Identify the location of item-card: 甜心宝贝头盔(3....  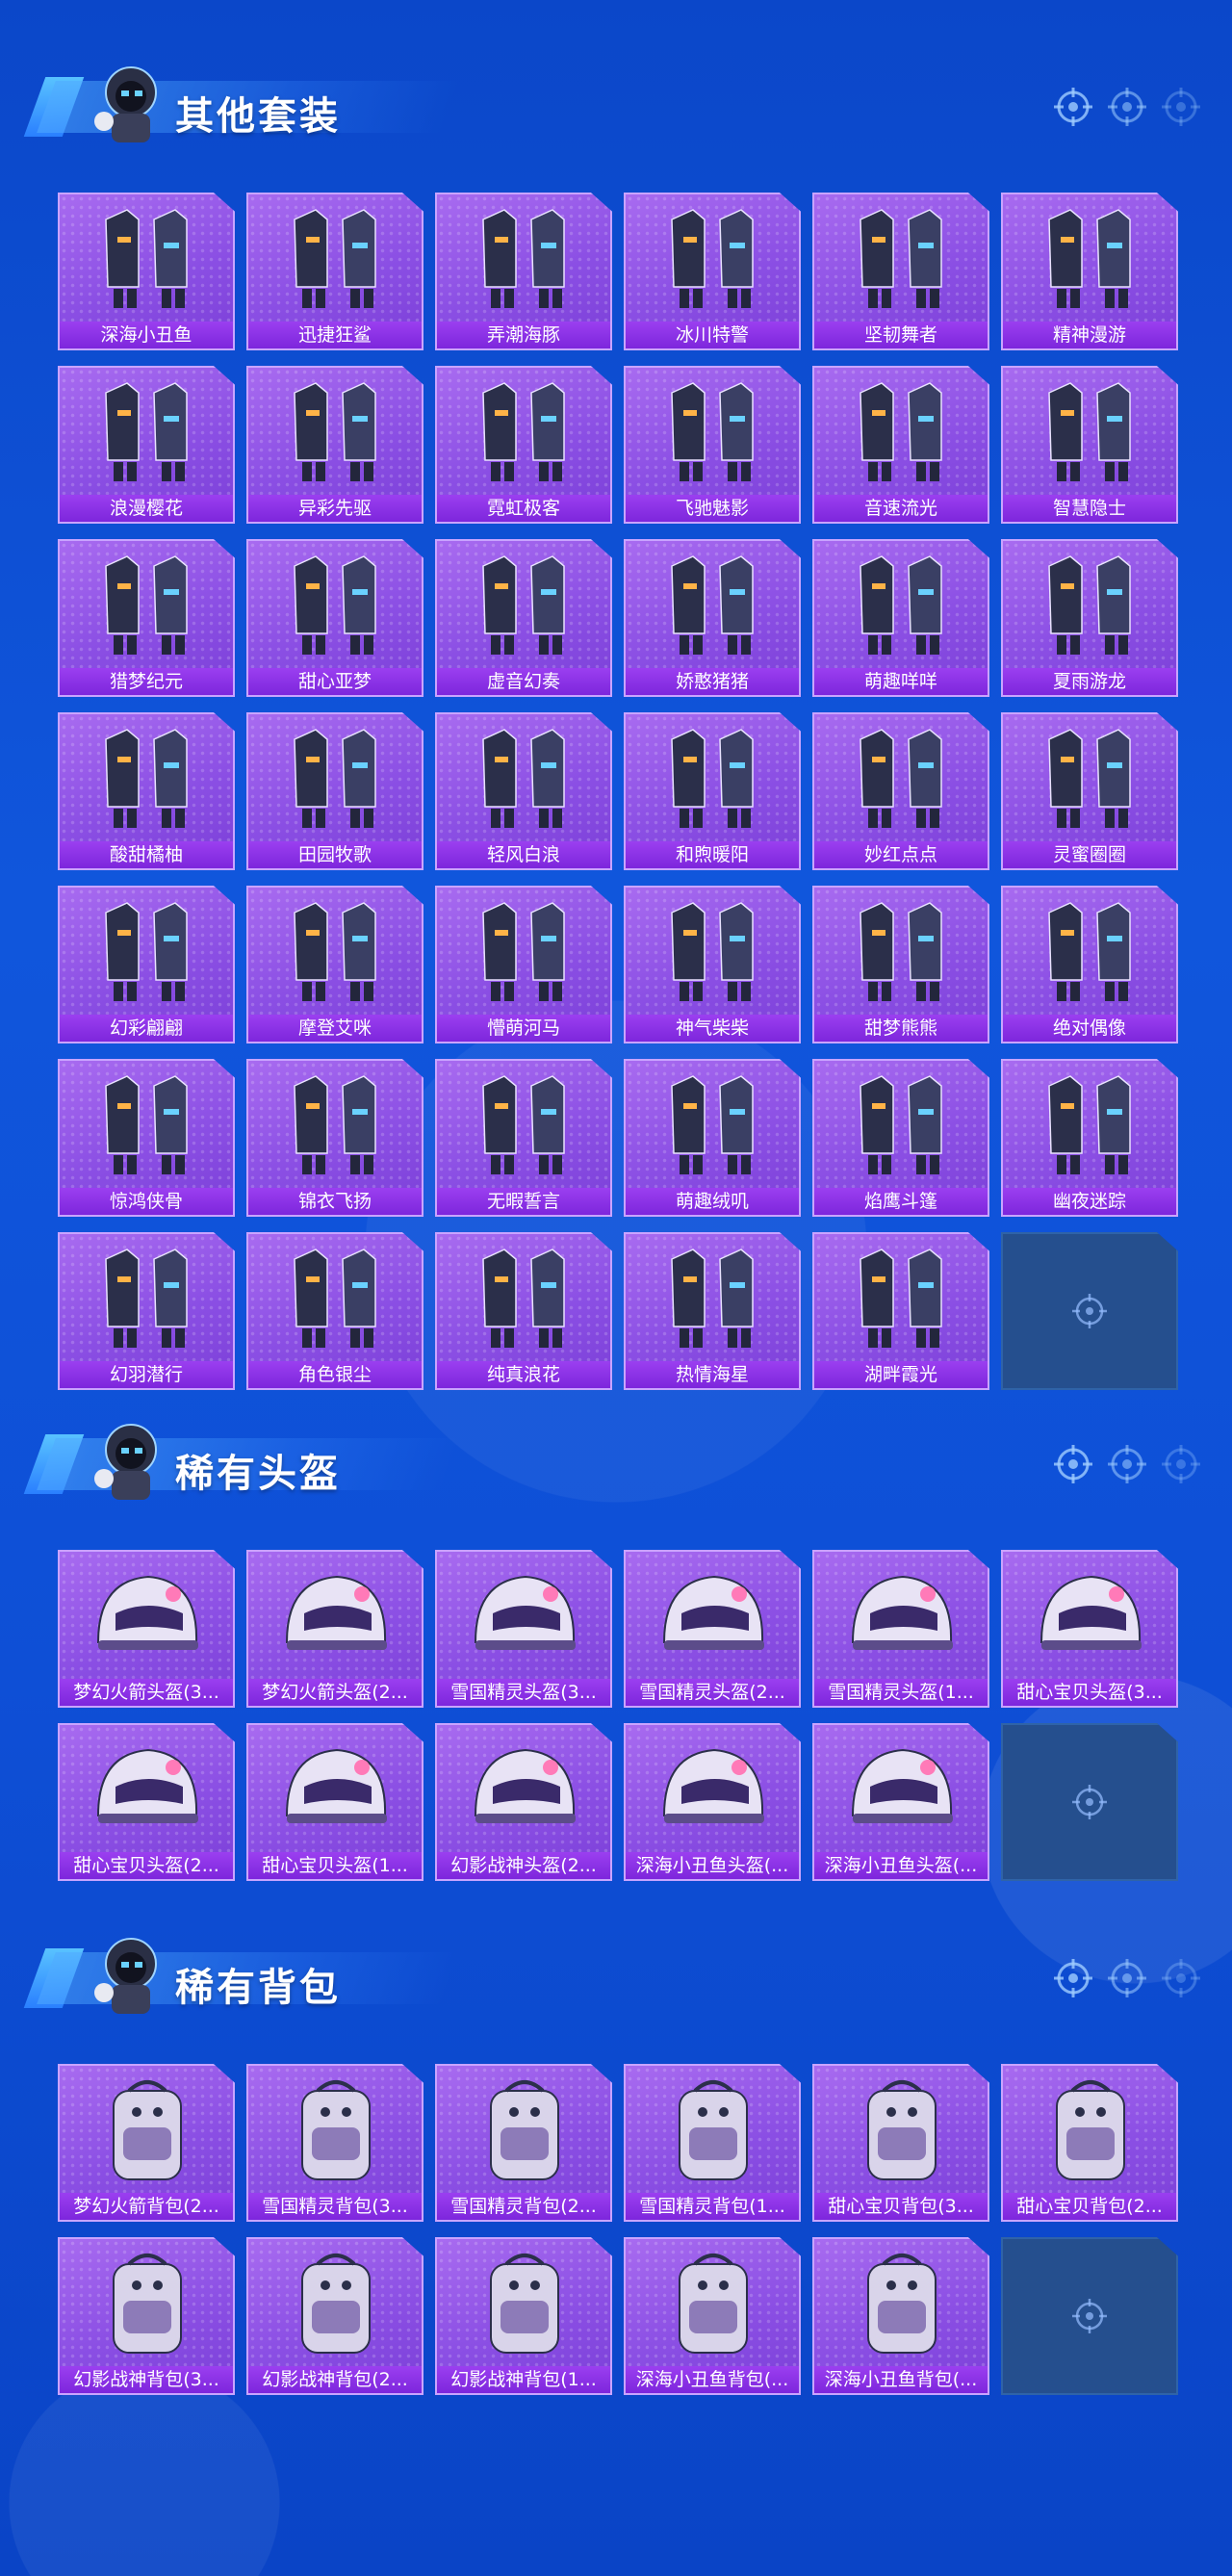
(1089, 1629).